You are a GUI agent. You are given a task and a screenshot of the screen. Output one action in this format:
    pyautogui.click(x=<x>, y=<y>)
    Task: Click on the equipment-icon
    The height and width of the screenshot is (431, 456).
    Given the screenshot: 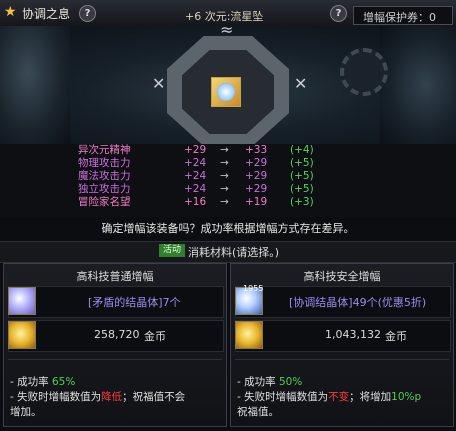 What is the action you would take?
    pyautogui.click(x=226, y=92)
    